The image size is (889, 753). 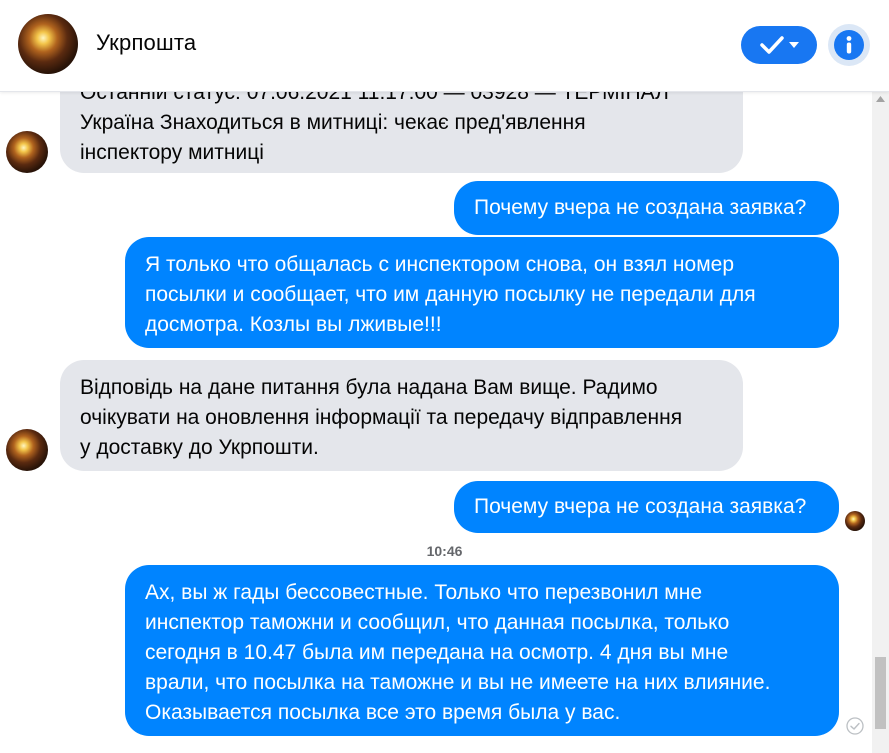 What do you see at coordinates (772, 45) in the screenshot?
I see `checkmark-icon` at bounding box center [772, 45].